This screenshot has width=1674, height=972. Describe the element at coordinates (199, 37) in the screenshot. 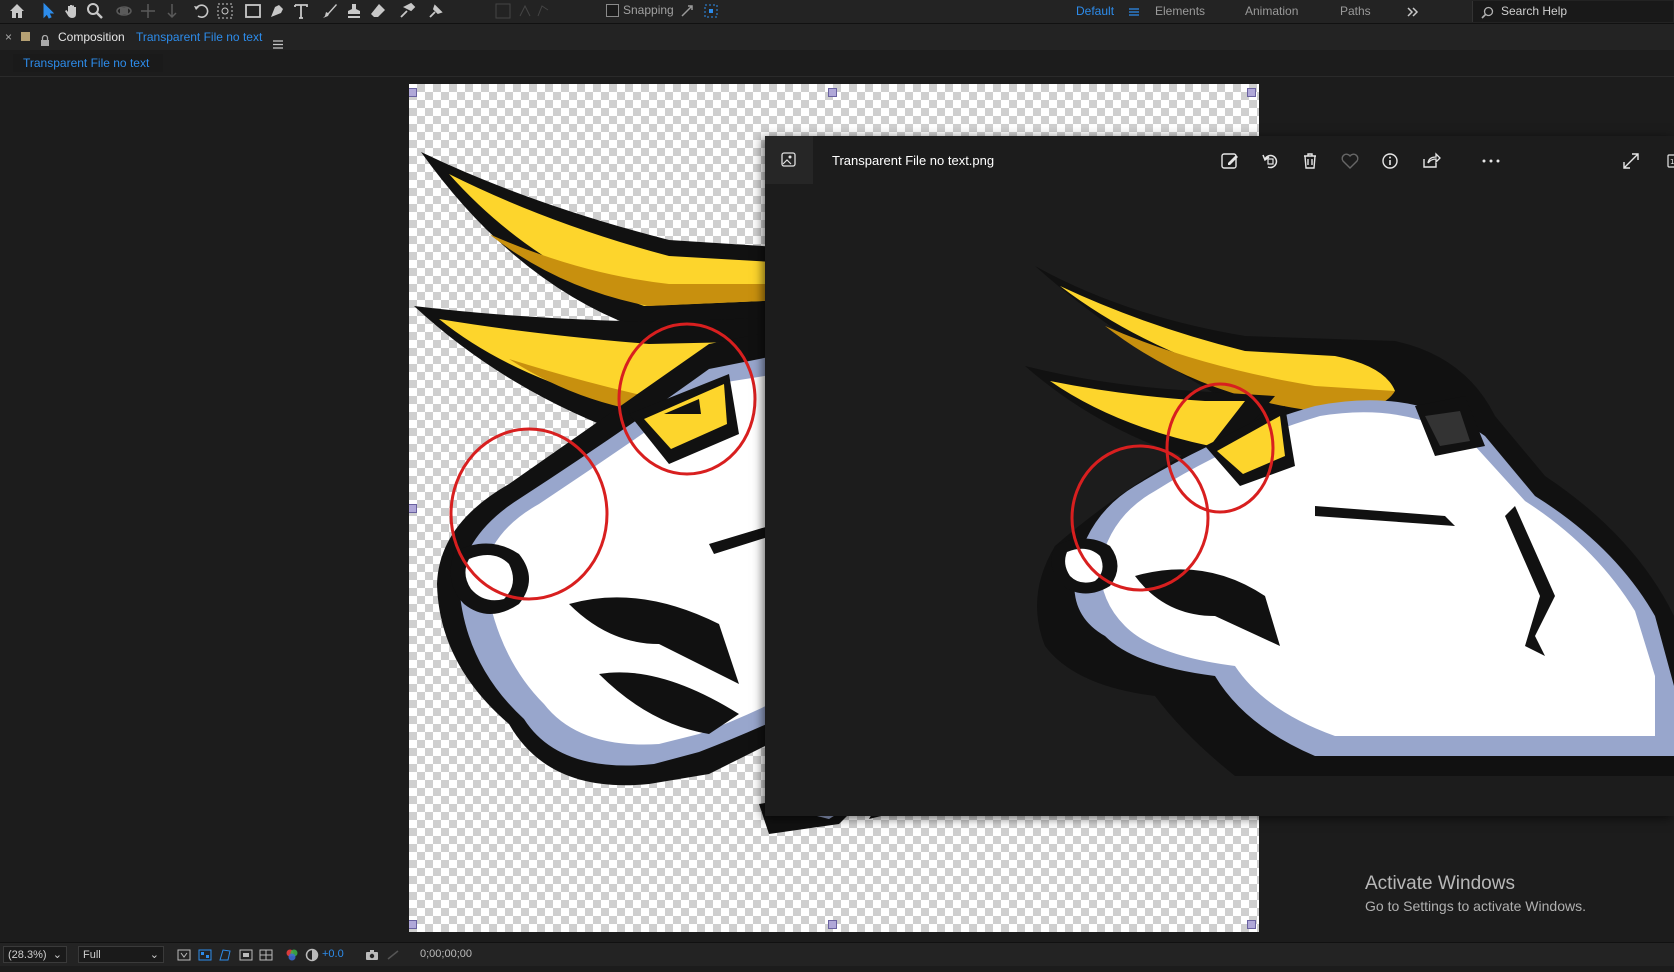

I see `composition-name: Transparent File no text` at that location.